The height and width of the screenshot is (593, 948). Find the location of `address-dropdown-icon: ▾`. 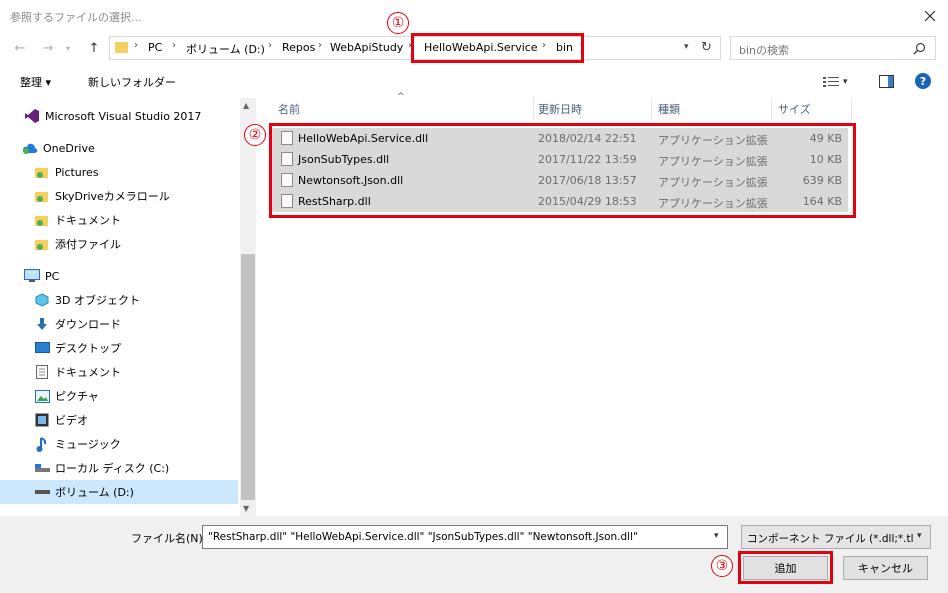

address-dropdown-icon: ▾ is located at coordinates (686, 47).